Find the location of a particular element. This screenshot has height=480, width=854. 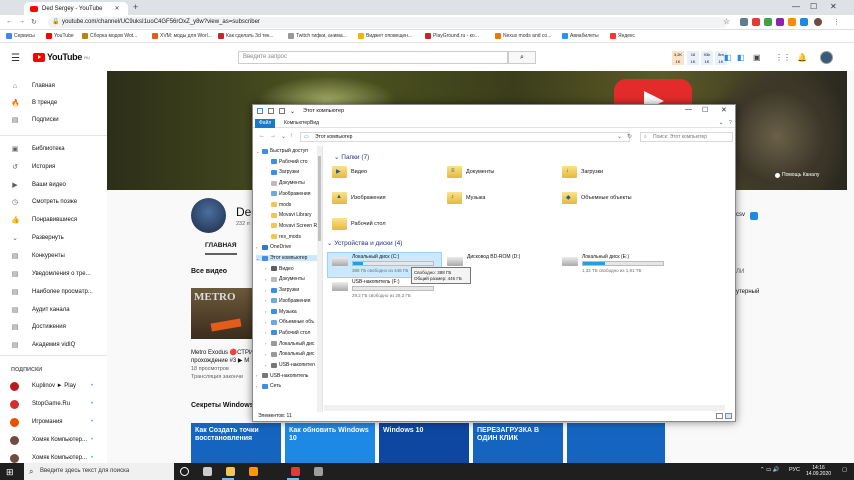

bookmark-item: YouTube is located at coordinates (60, 36).